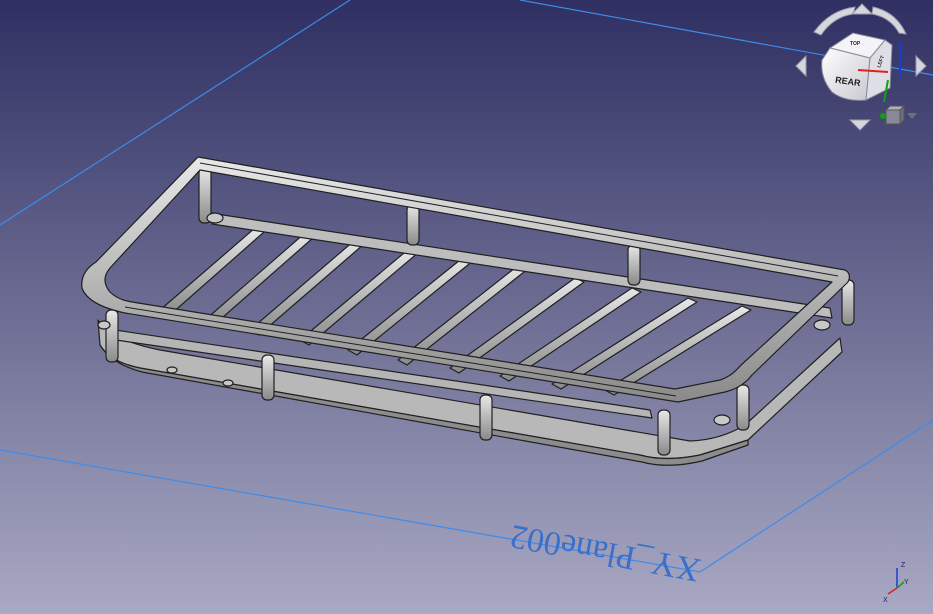 The width and height of the screenshot is (933, 614). I want to click on axis-z-label: Z, so click(903, 565).